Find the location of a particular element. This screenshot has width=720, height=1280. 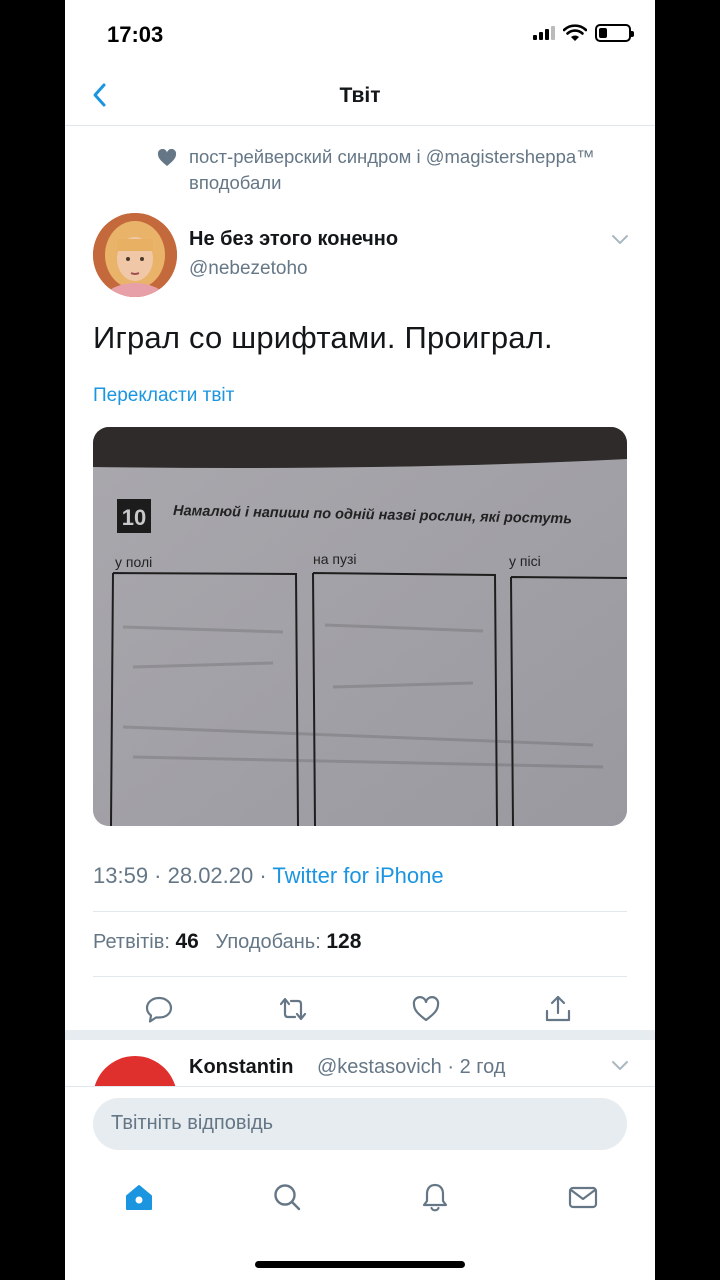

bell-icon is located at coordinates (435, 1197).